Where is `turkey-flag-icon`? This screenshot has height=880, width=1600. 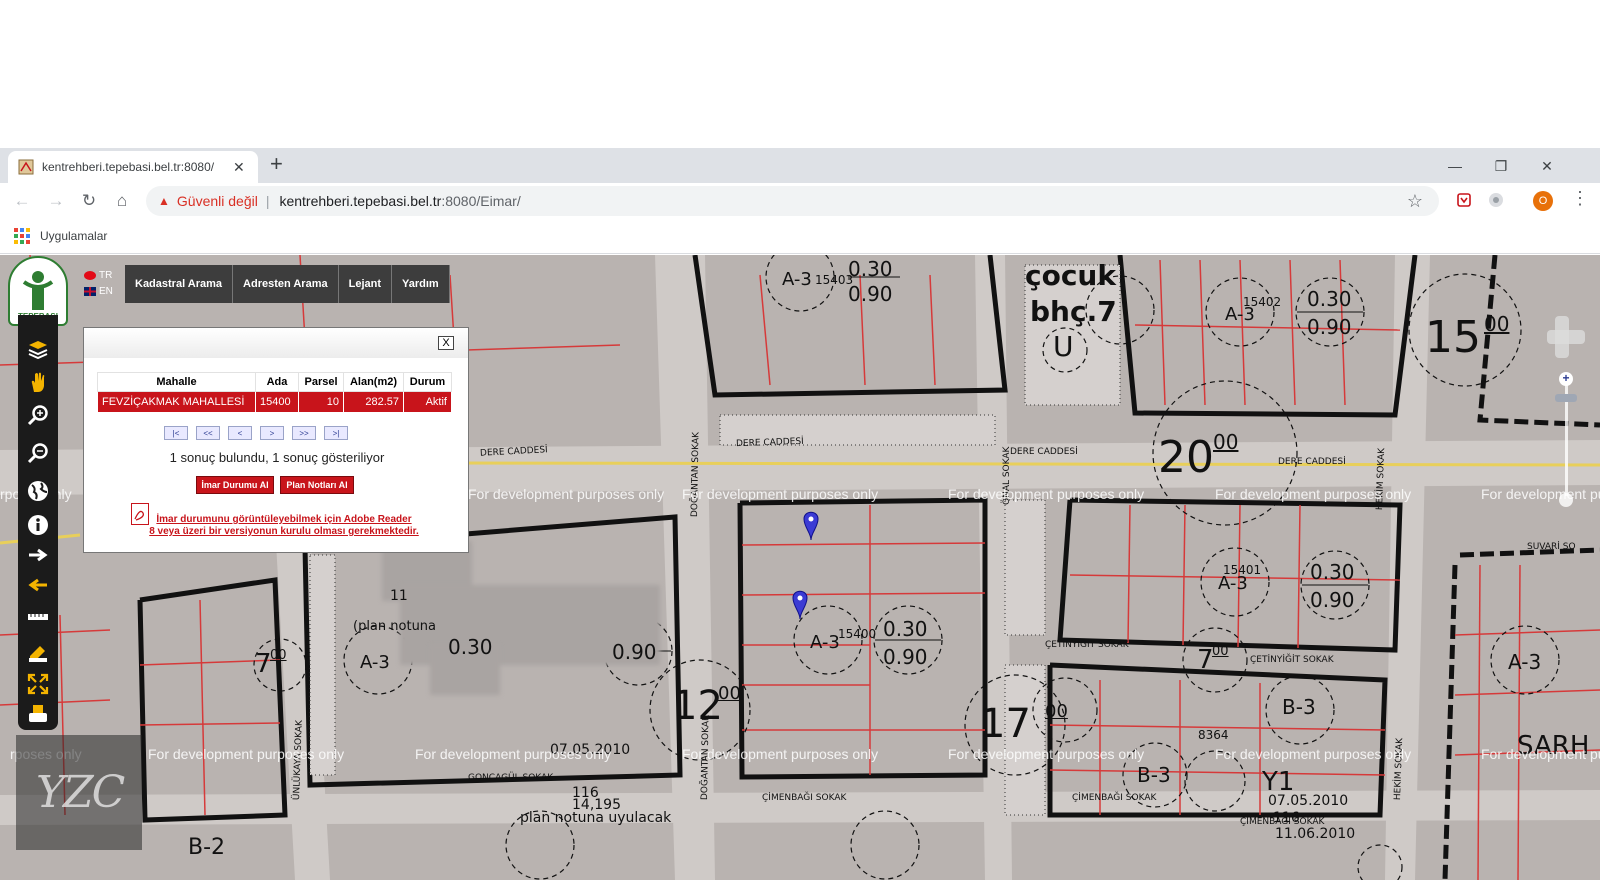
turkey-flag-icon is located at coordinates (90, 275).